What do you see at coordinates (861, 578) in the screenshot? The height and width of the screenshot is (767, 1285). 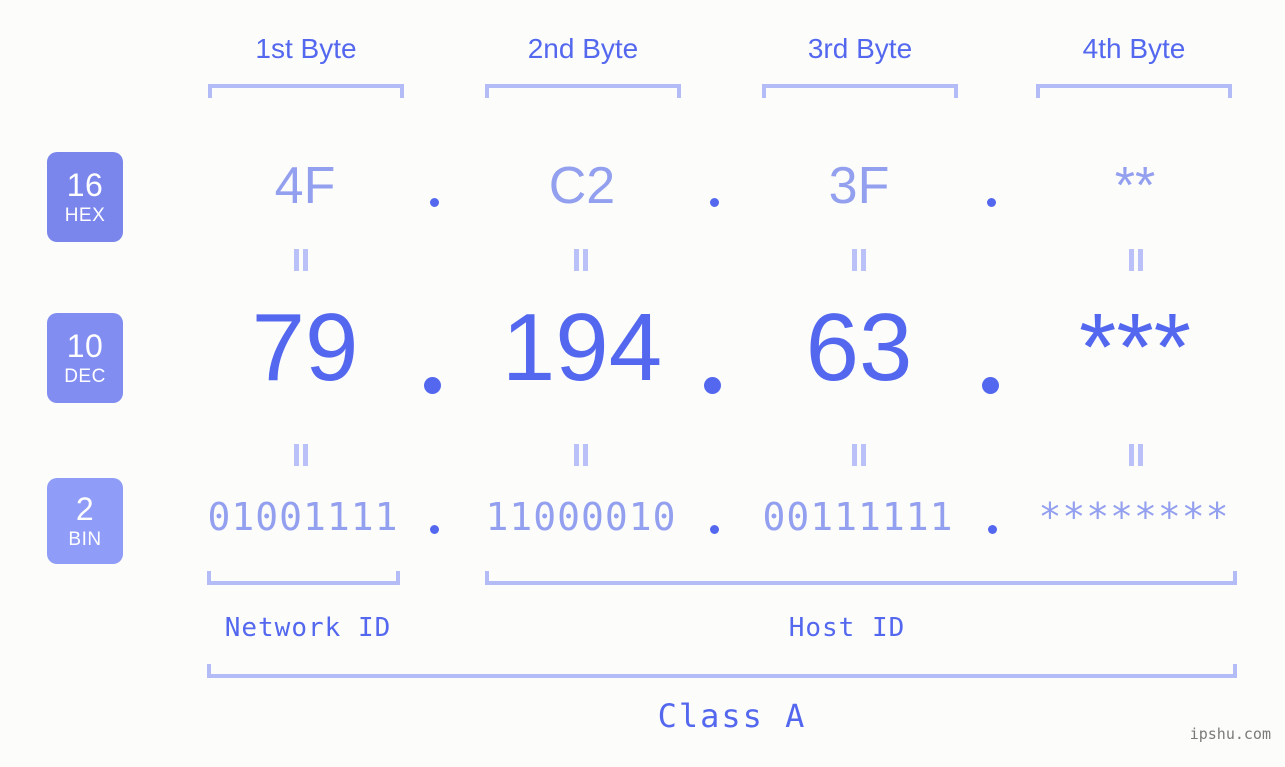 I see `host-id-bracket` at bounding box center [861, 578].